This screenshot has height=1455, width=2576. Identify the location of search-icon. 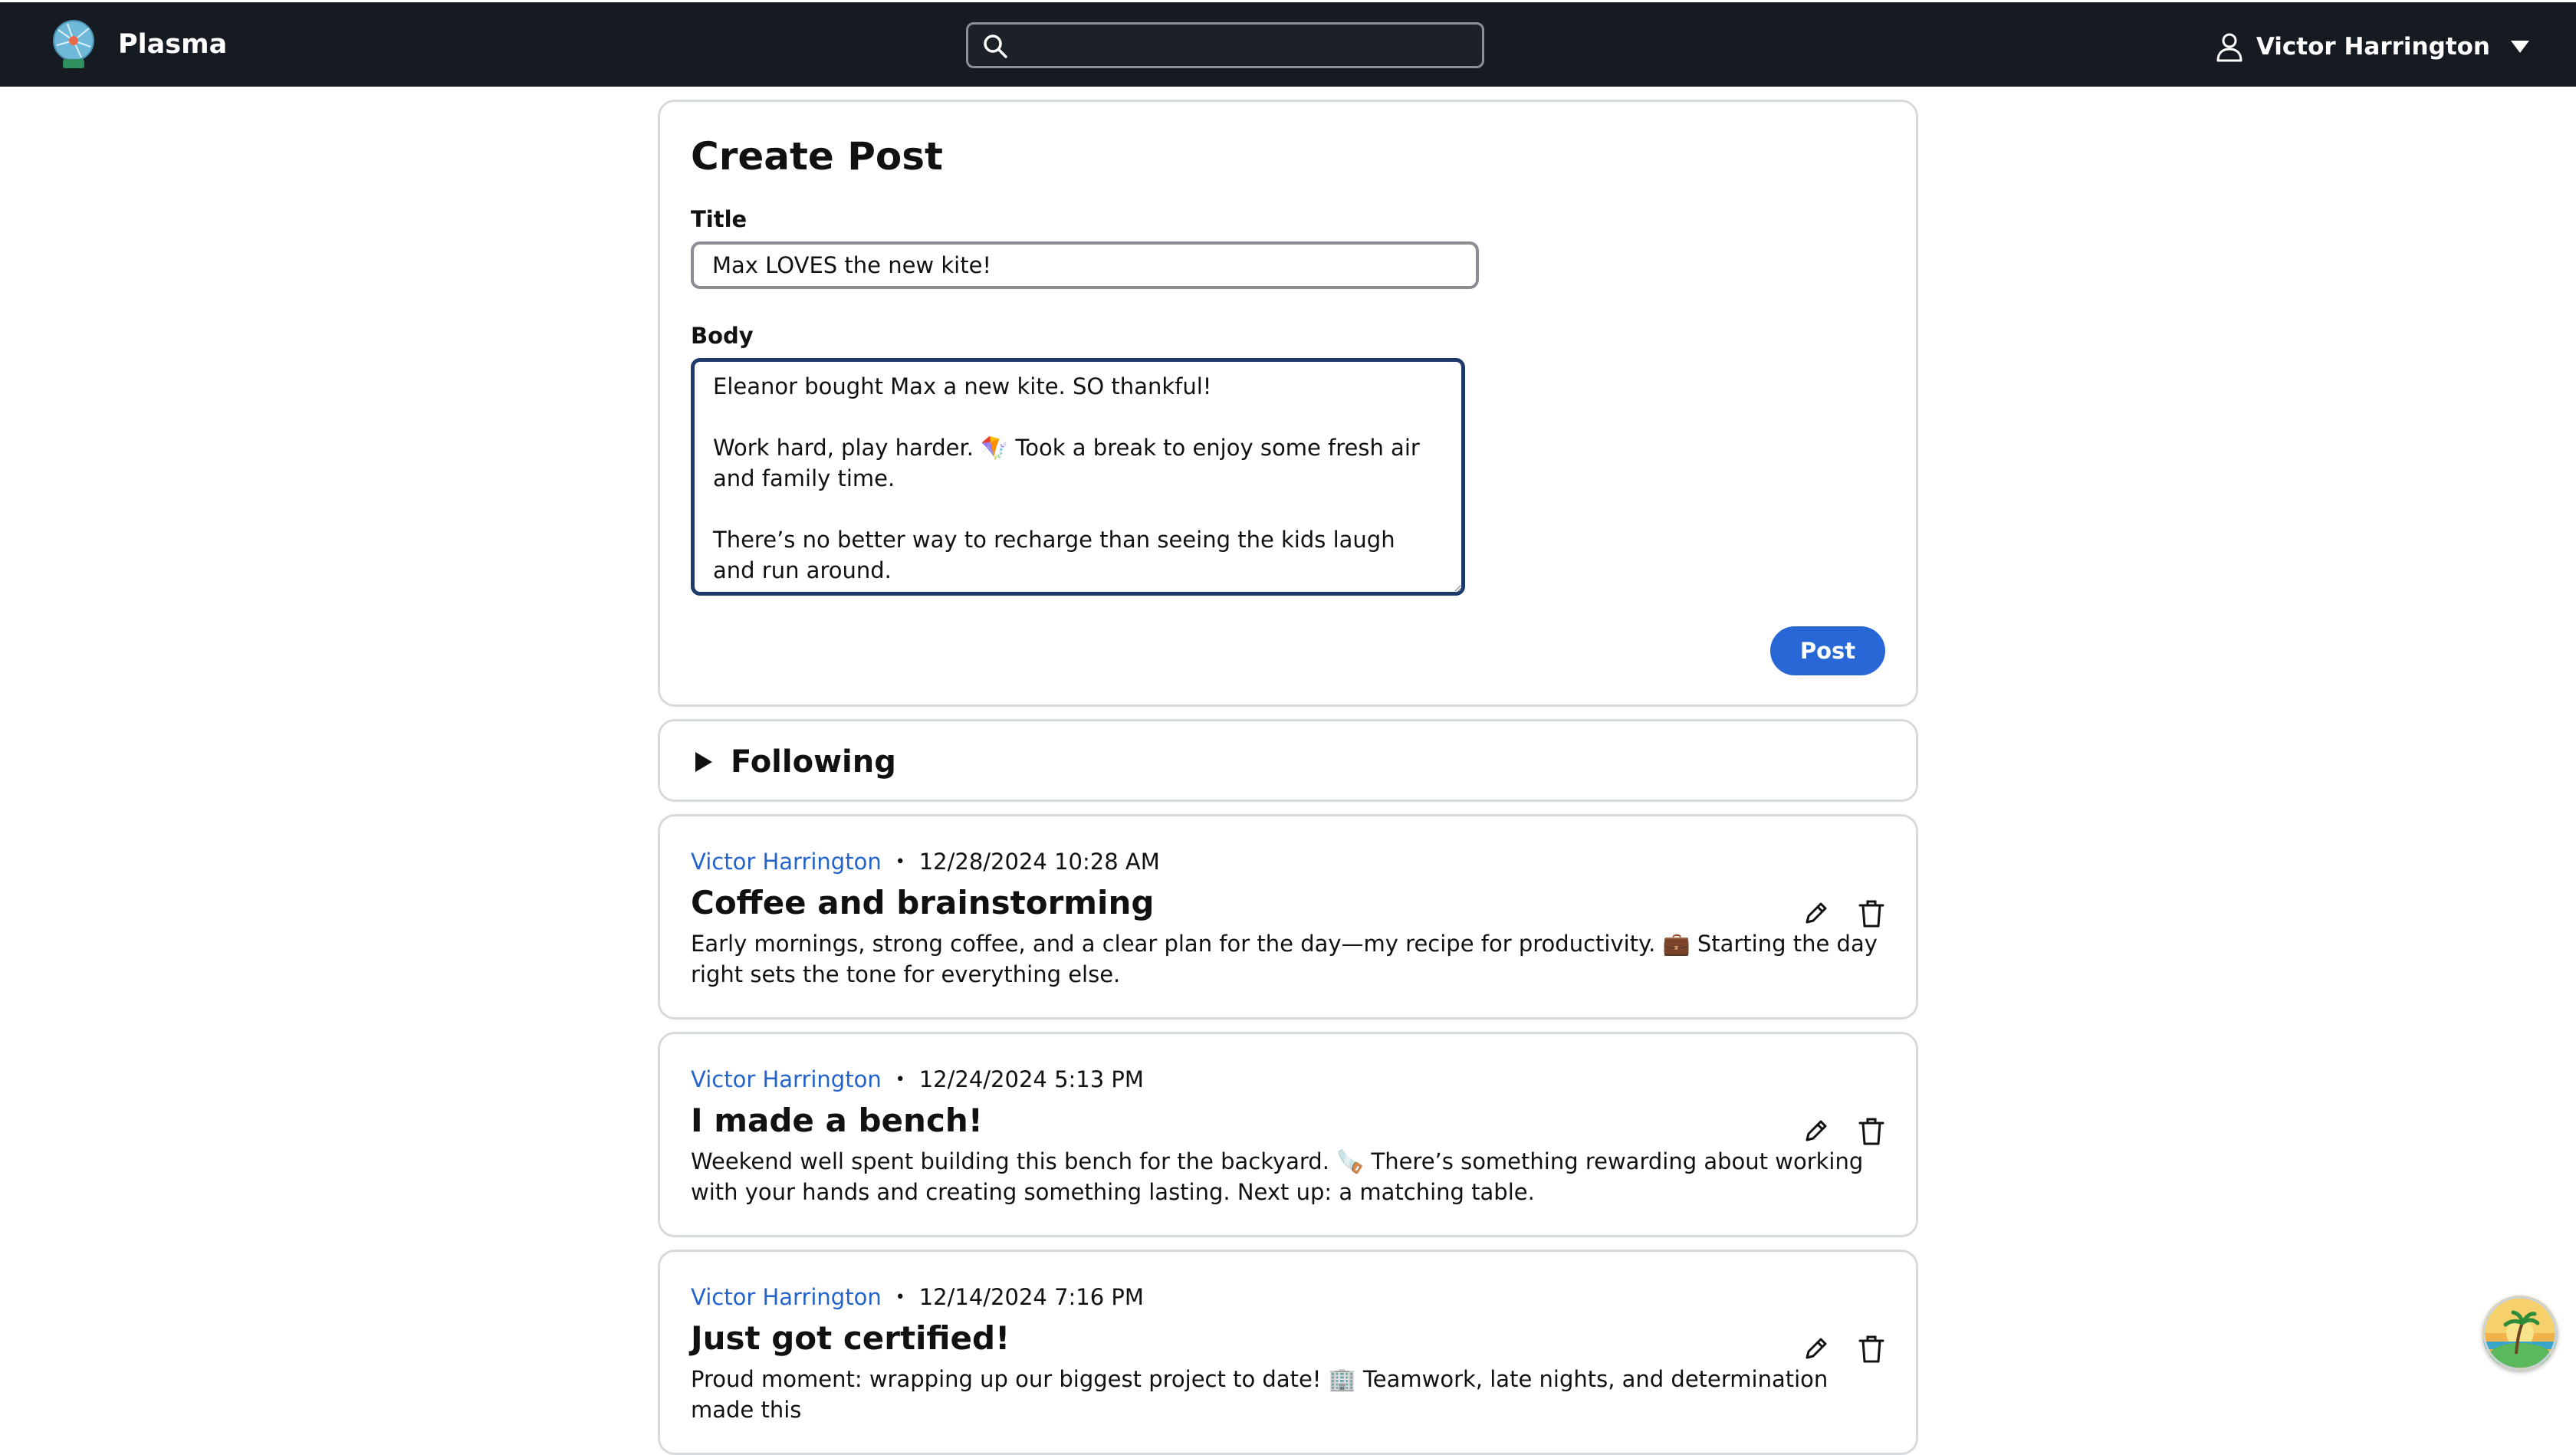
(996, 46).